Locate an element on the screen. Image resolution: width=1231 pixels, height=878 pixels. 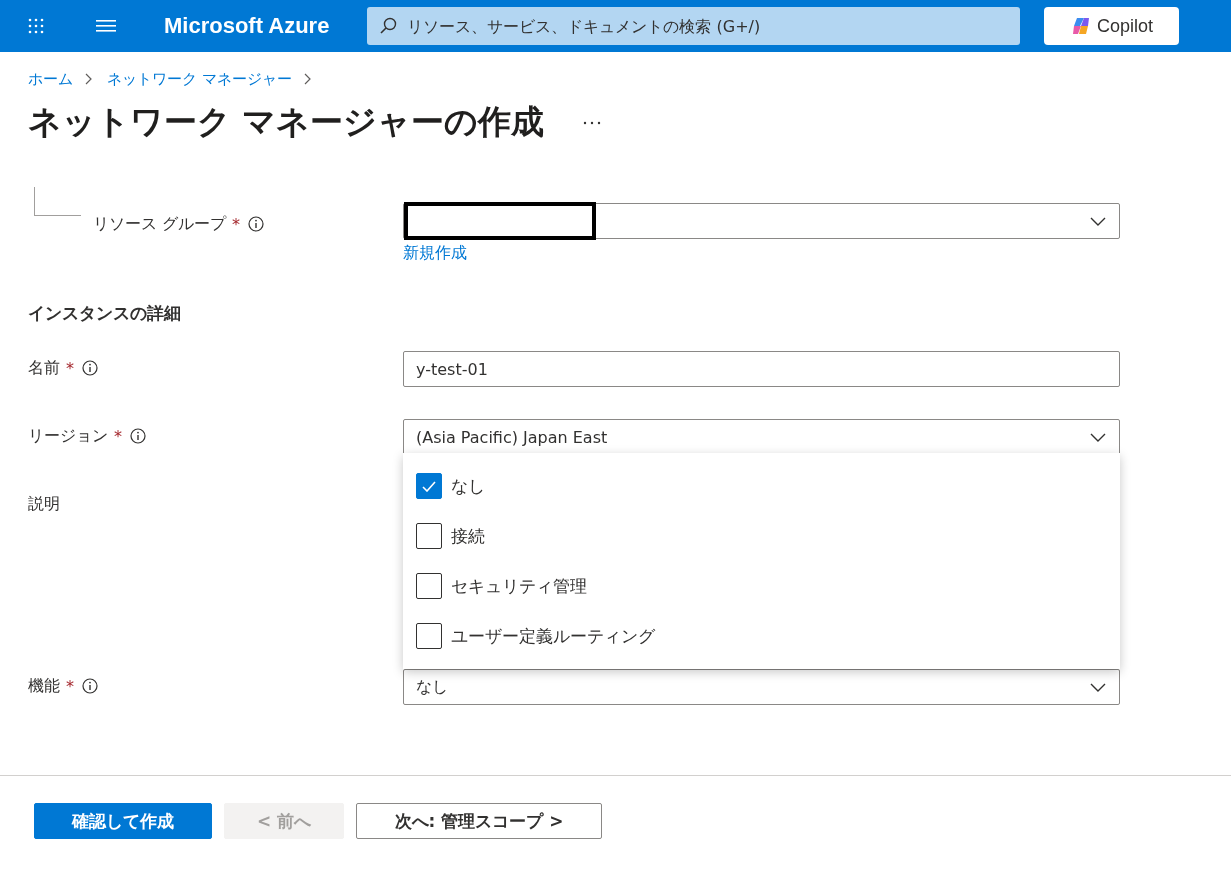
app-launcher-icon is located at coordinates (36, 26).